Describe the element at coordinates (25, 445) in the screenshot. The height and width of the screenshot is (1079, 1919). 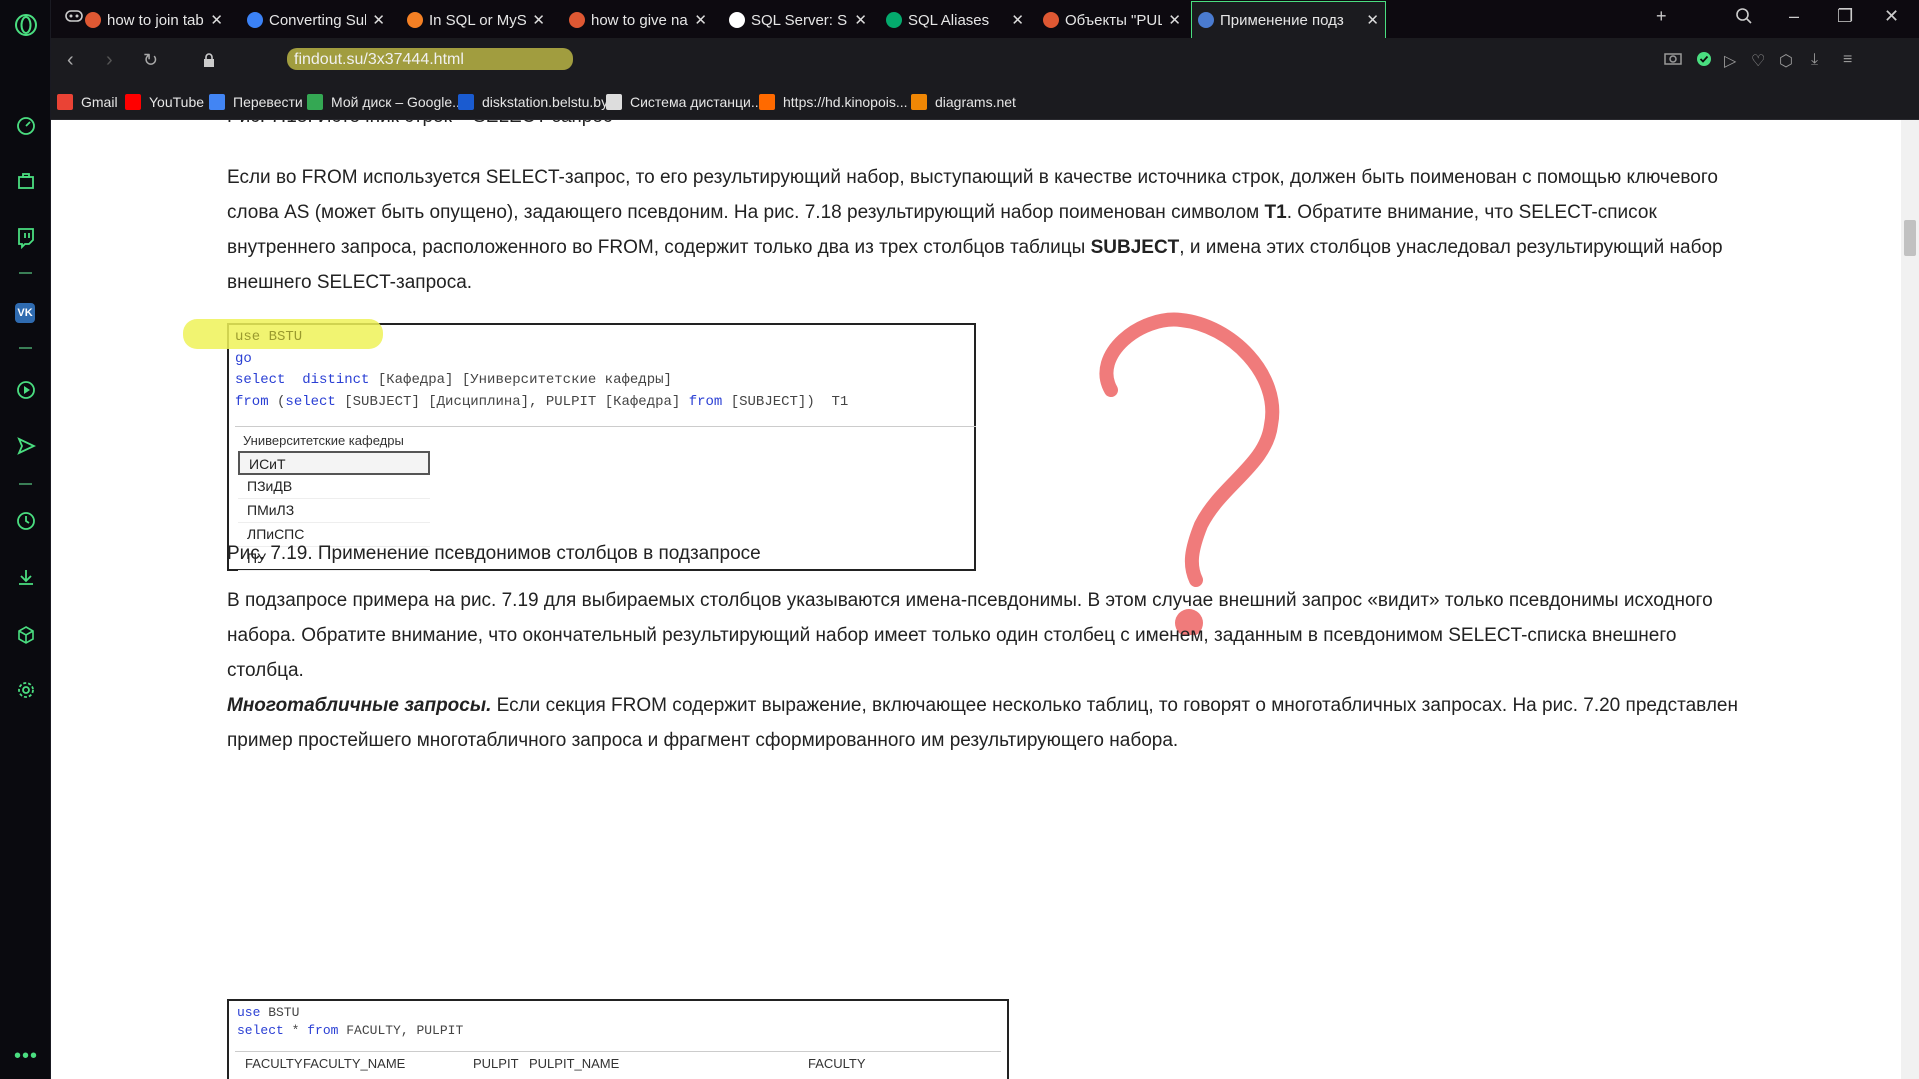
I see `send-icon` at that location.